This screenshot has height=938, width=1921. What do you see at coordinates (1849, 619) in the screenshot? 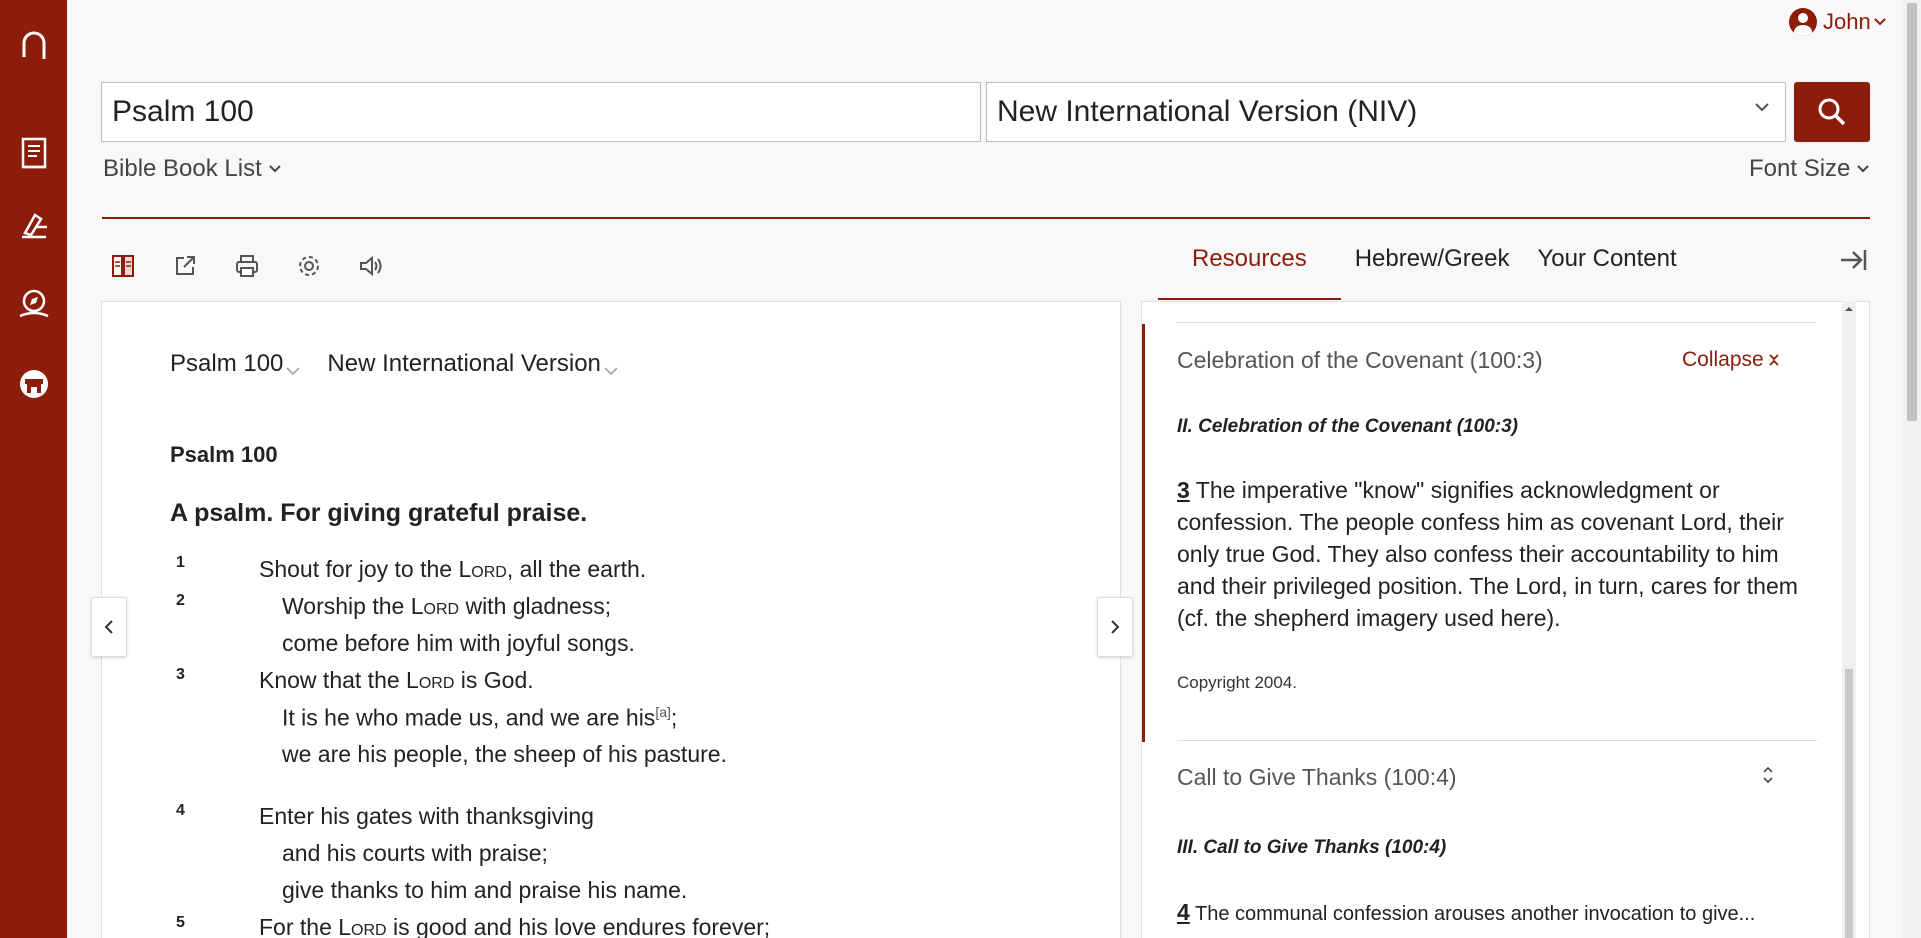
I see `resources-scrollbar` at bounding box center [1849, 619].